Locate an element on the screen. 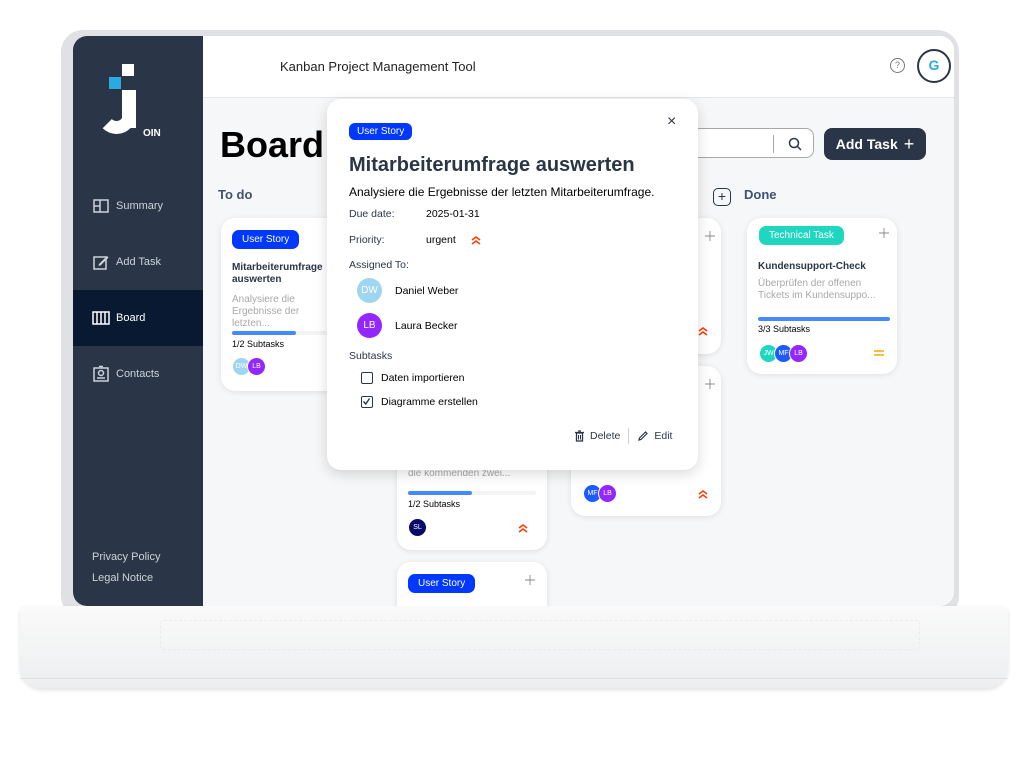  pencil-icon is located at coordinates (643, 436).